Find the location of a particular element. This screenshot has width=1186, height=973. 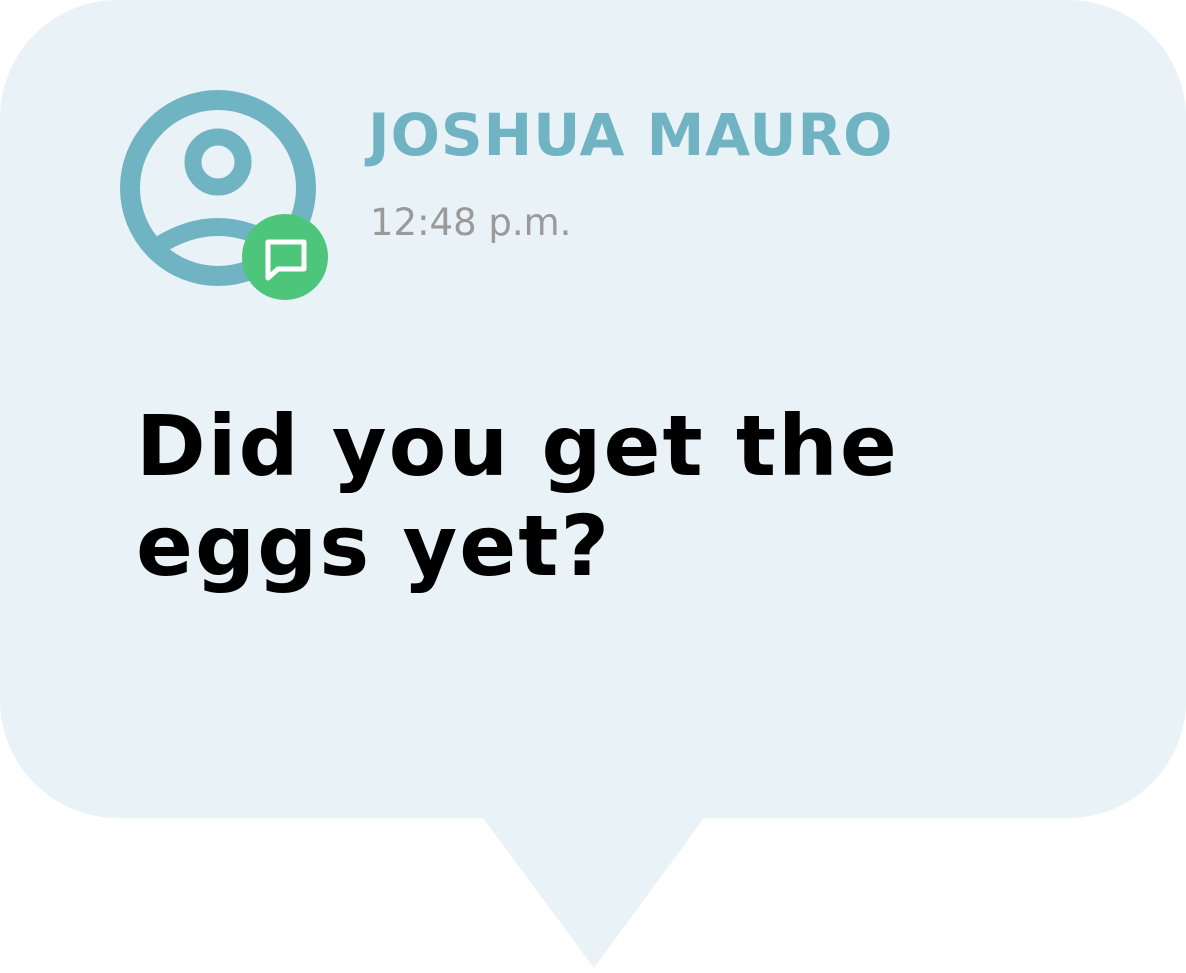

message-timestamp: 12:48 p.m. is located at coordinates (471, 222).